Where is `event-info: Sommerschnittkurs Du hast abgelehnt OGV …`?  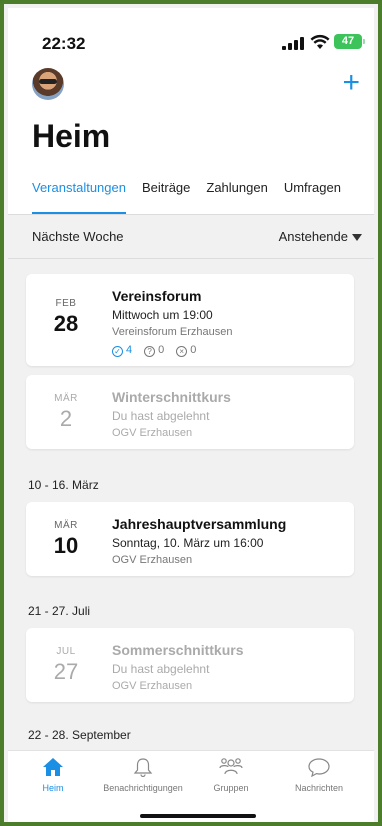 event-info: Sommerschnittkurs Du hast abgelehnt OGV … is located at coordinates (229, 667).